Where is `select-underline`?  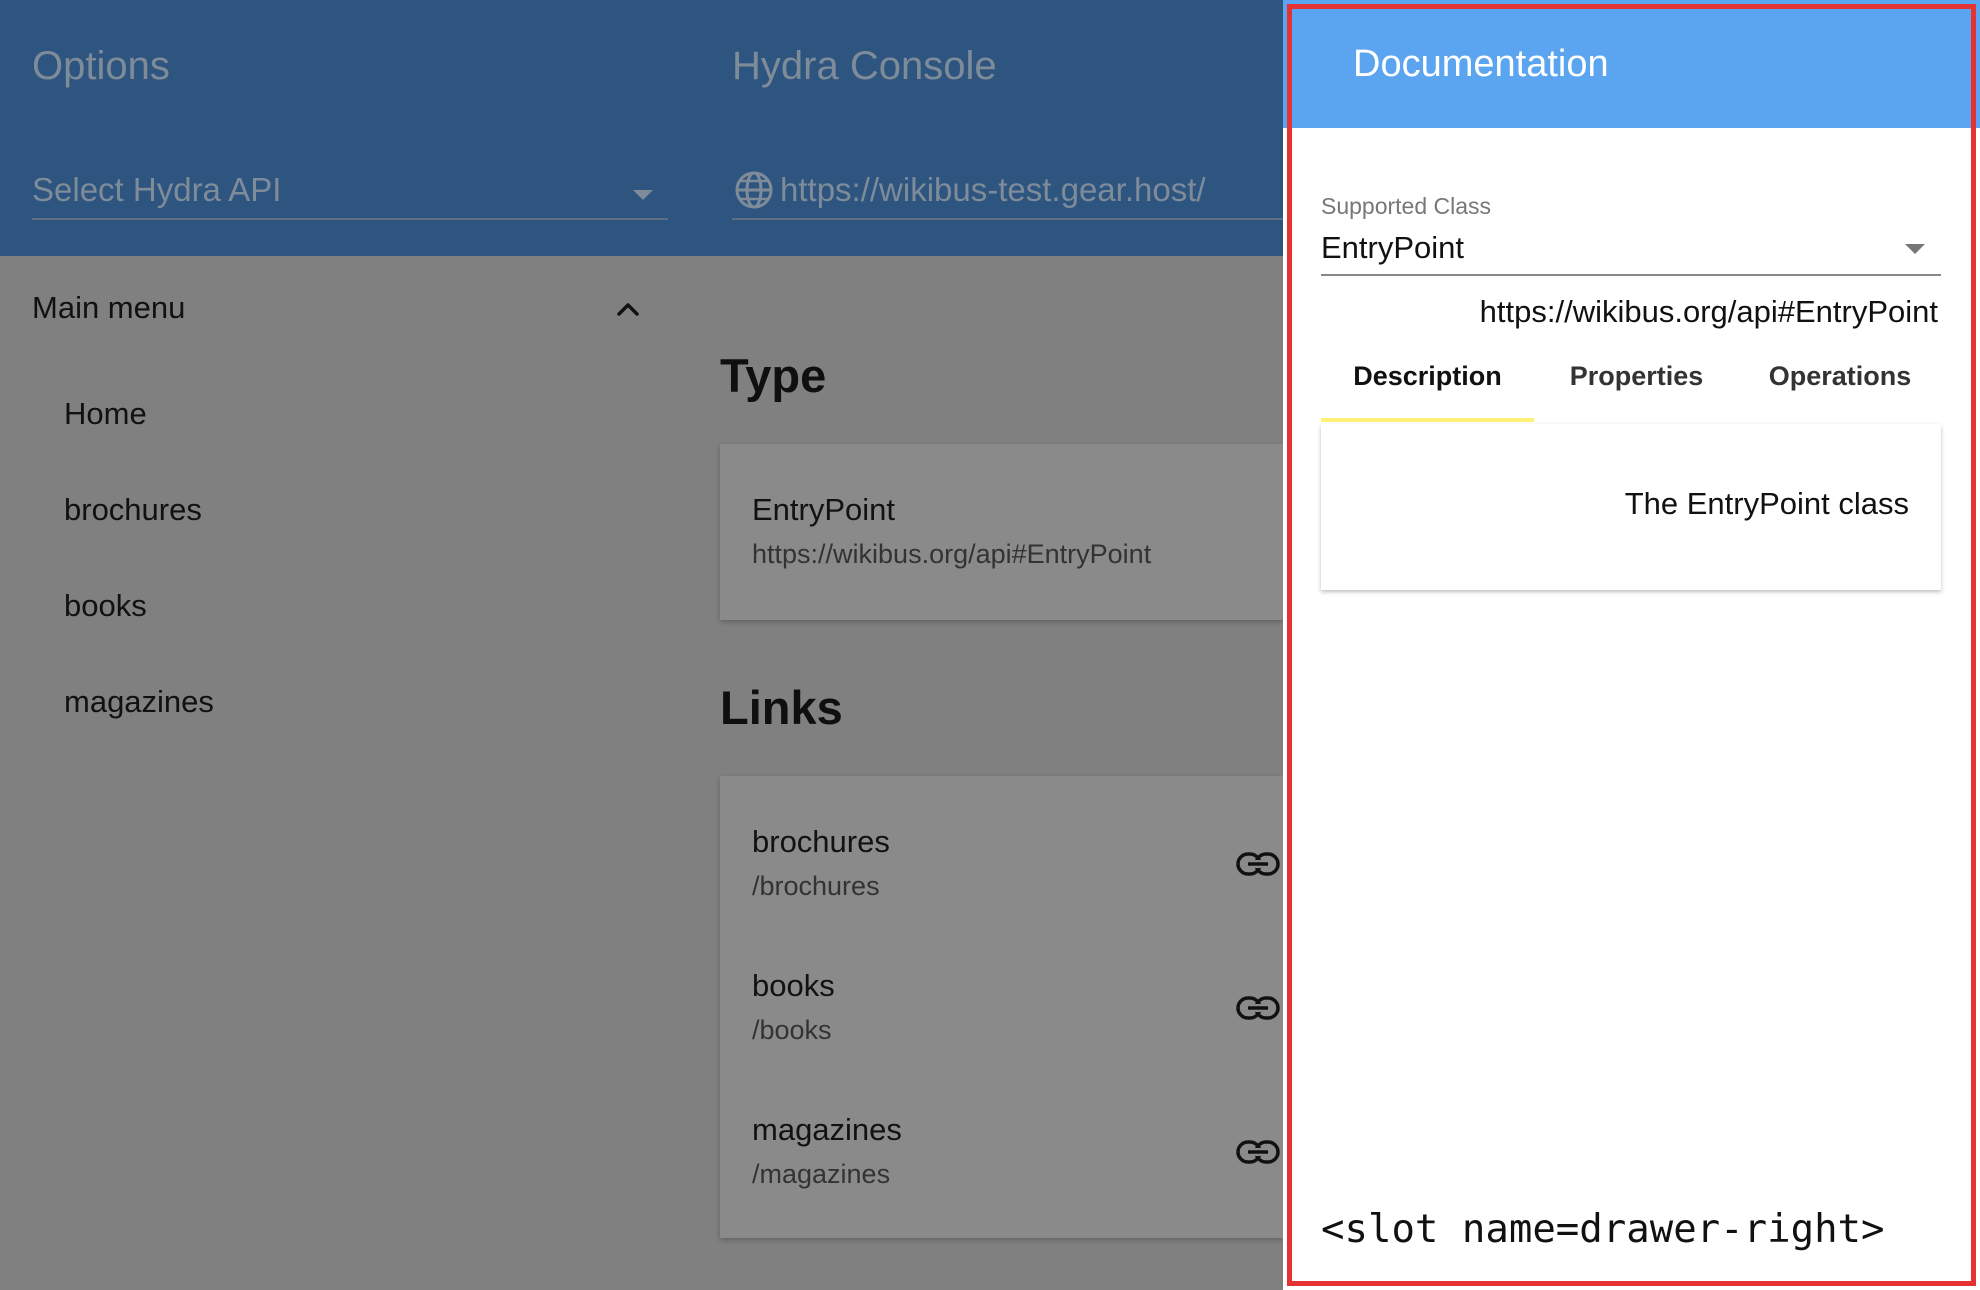
select-underline is located at coordinates (1631, 275).